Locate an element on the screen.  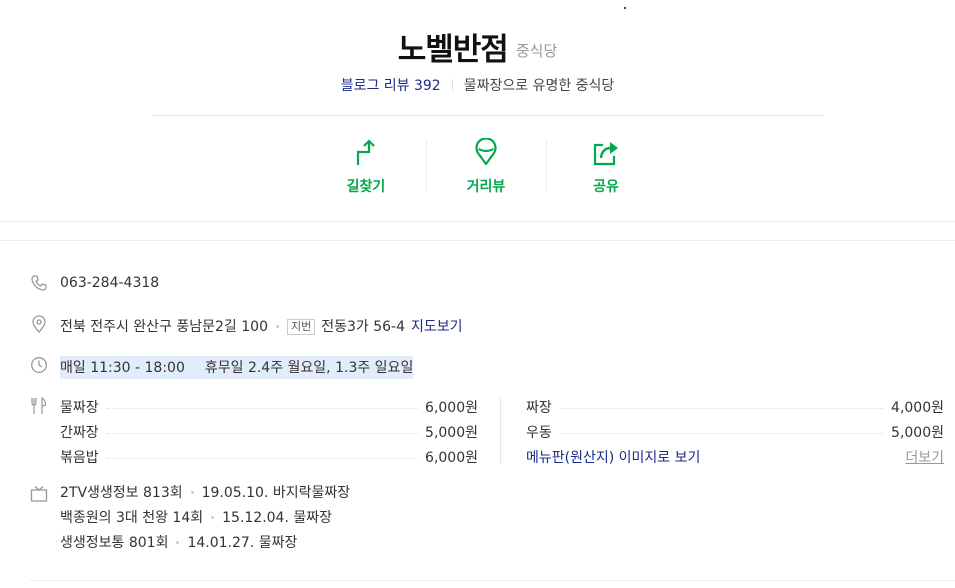
tv-item: 2TV생생정보 813회 19.05.10. 바지락물짜장 is located at coordinates (205, 493).